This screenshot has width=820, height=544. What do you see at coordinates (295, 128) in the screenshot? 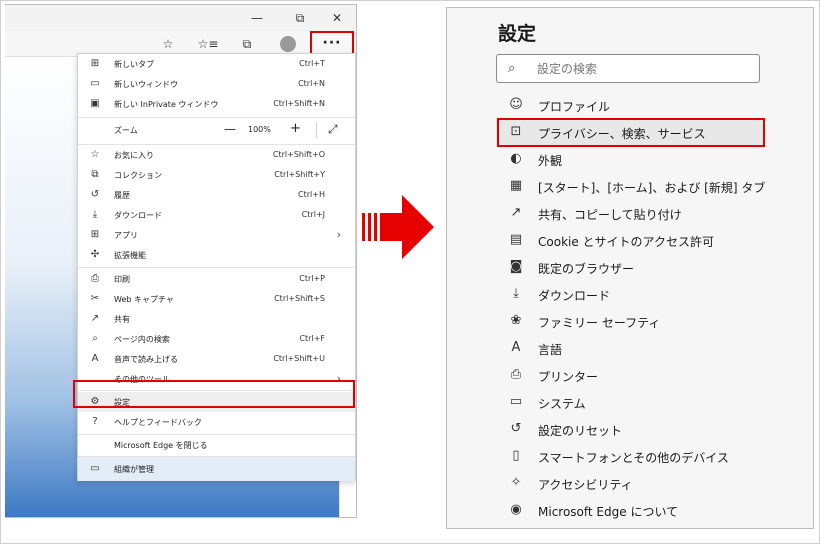
I see `zoom-in-button: +` at bounding box center [295, 128].